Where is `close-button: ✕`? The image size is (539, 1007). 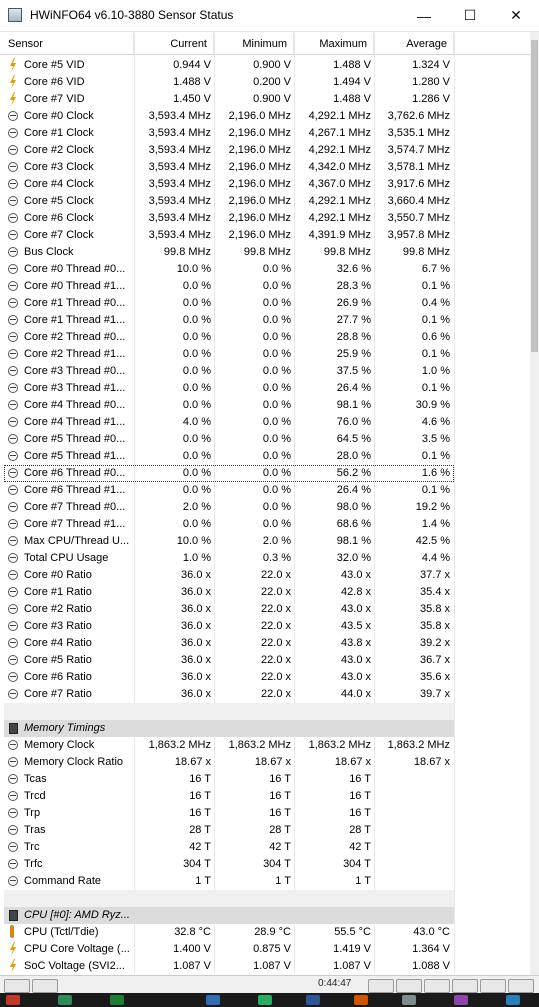 close-button: ✕ is located at coordinates (516, 15).